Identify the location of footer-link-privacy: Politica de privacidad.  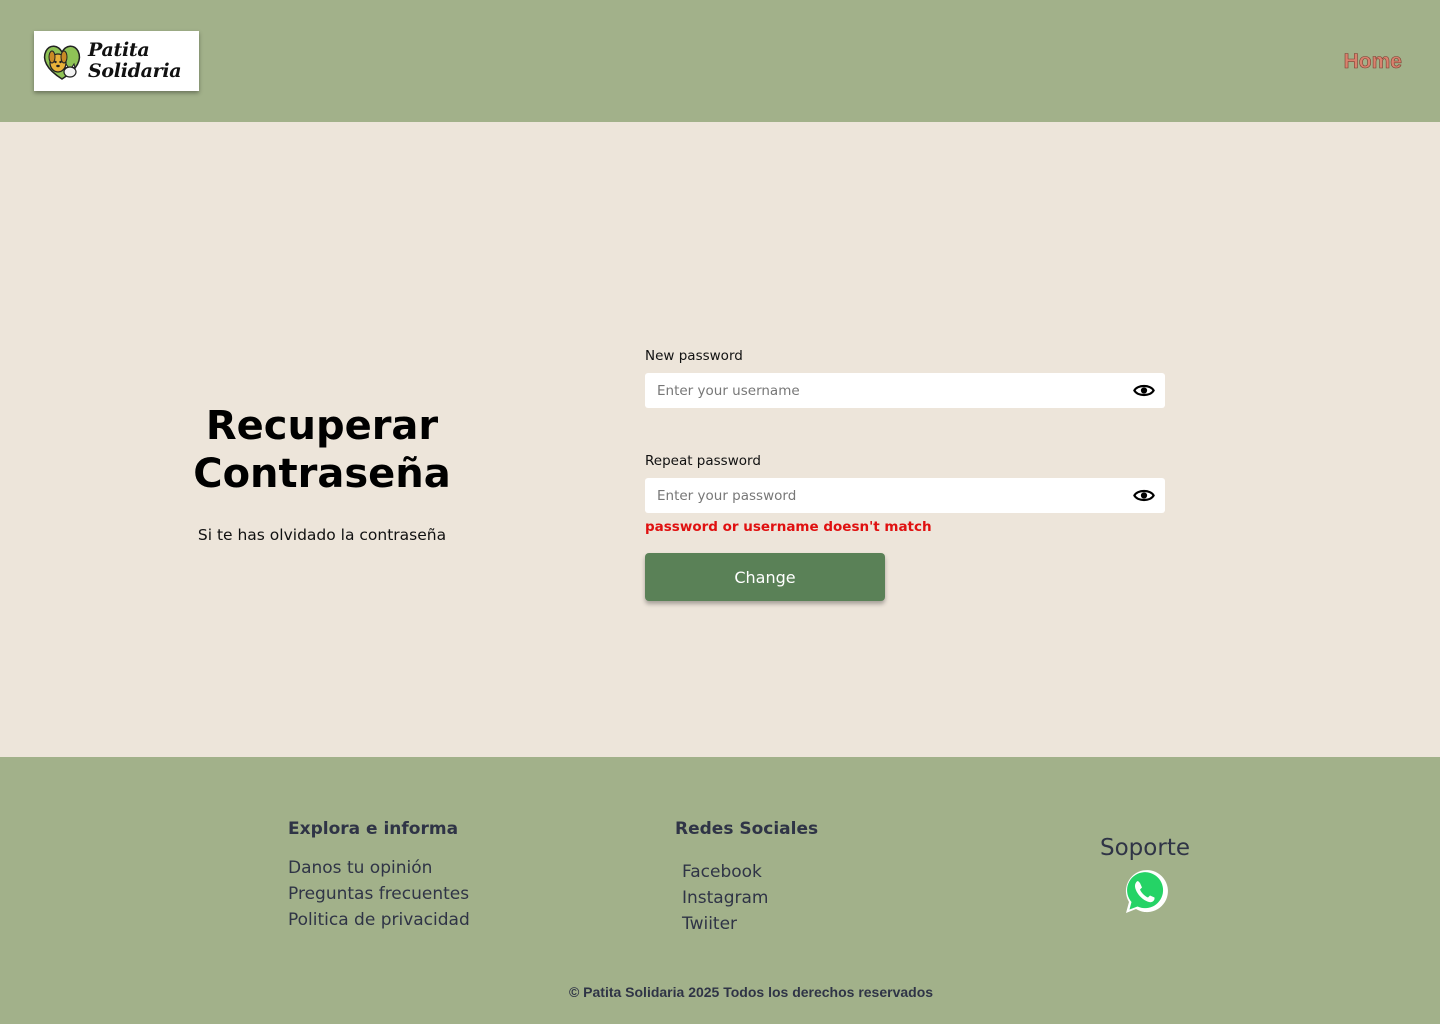
(379, 920).